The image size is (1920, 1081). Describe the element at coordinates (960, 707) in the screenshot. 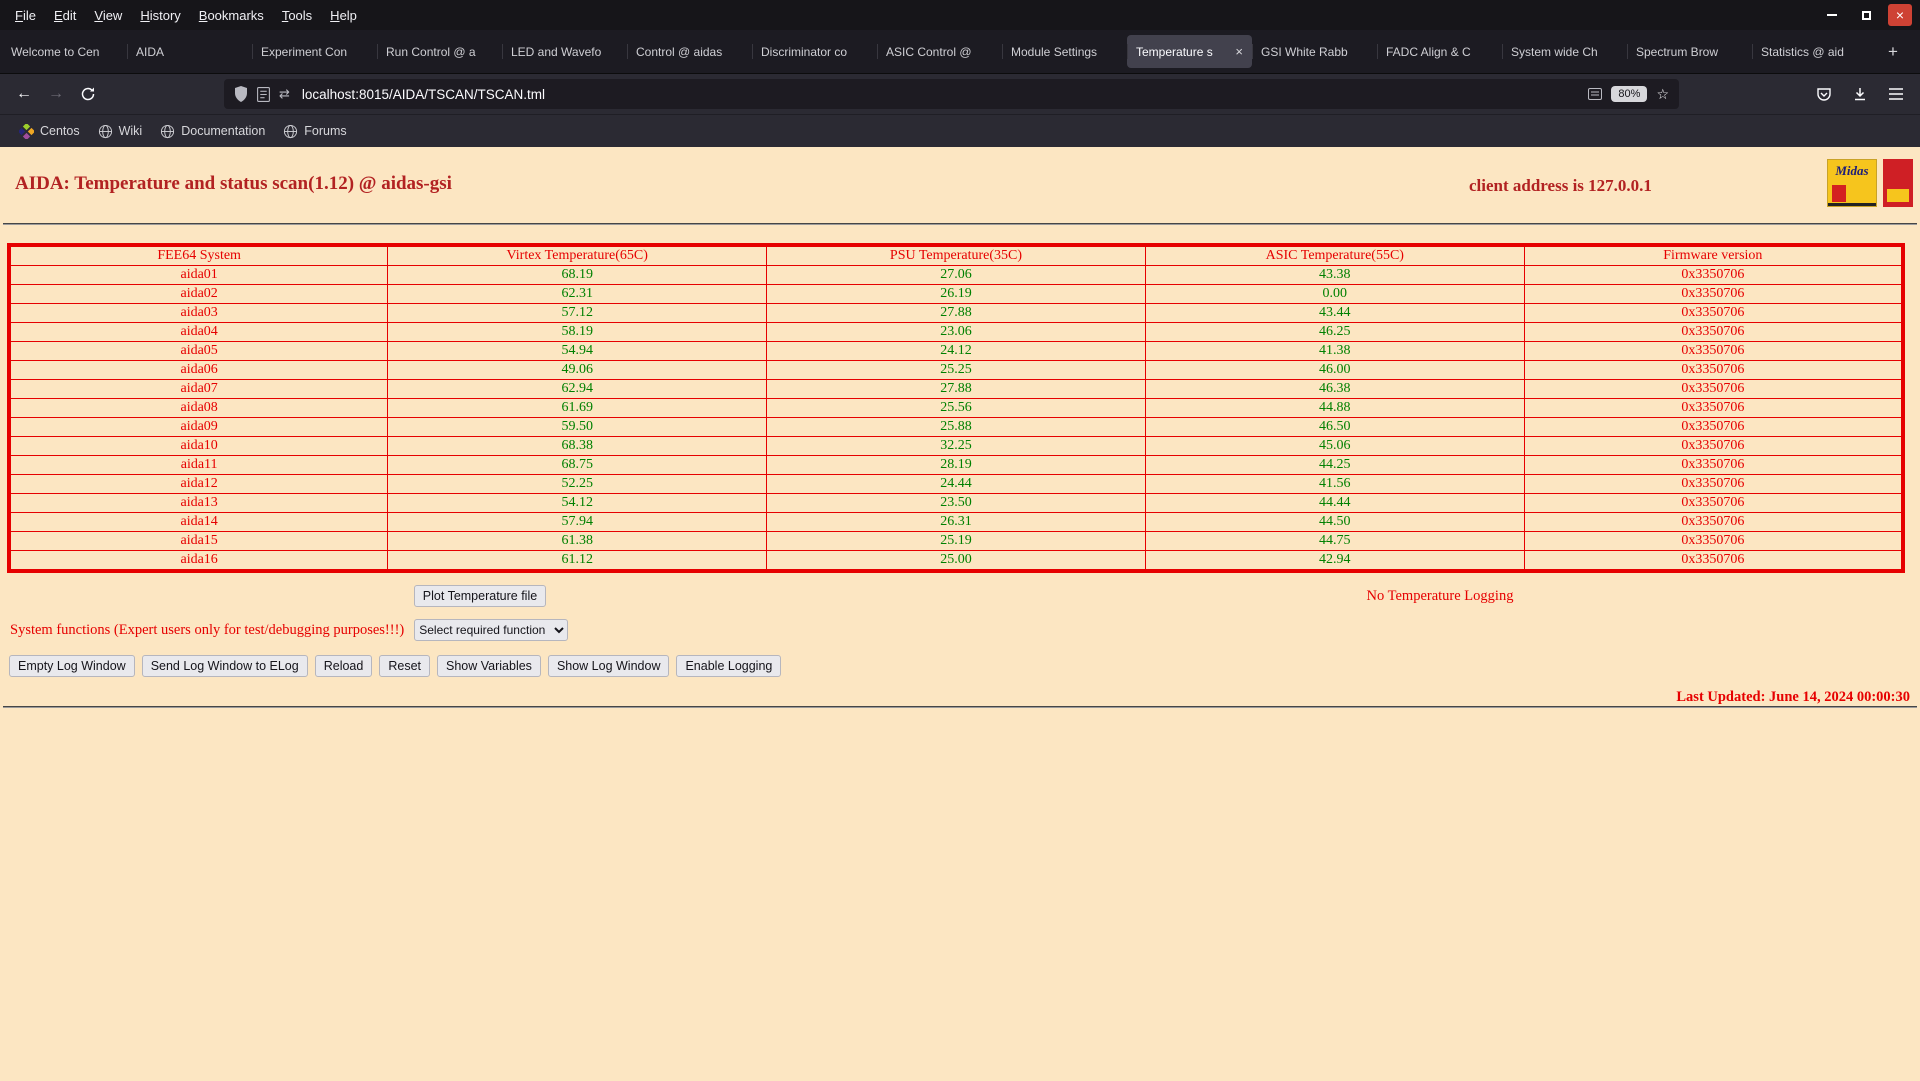

I see `divider-bottom` at that location.